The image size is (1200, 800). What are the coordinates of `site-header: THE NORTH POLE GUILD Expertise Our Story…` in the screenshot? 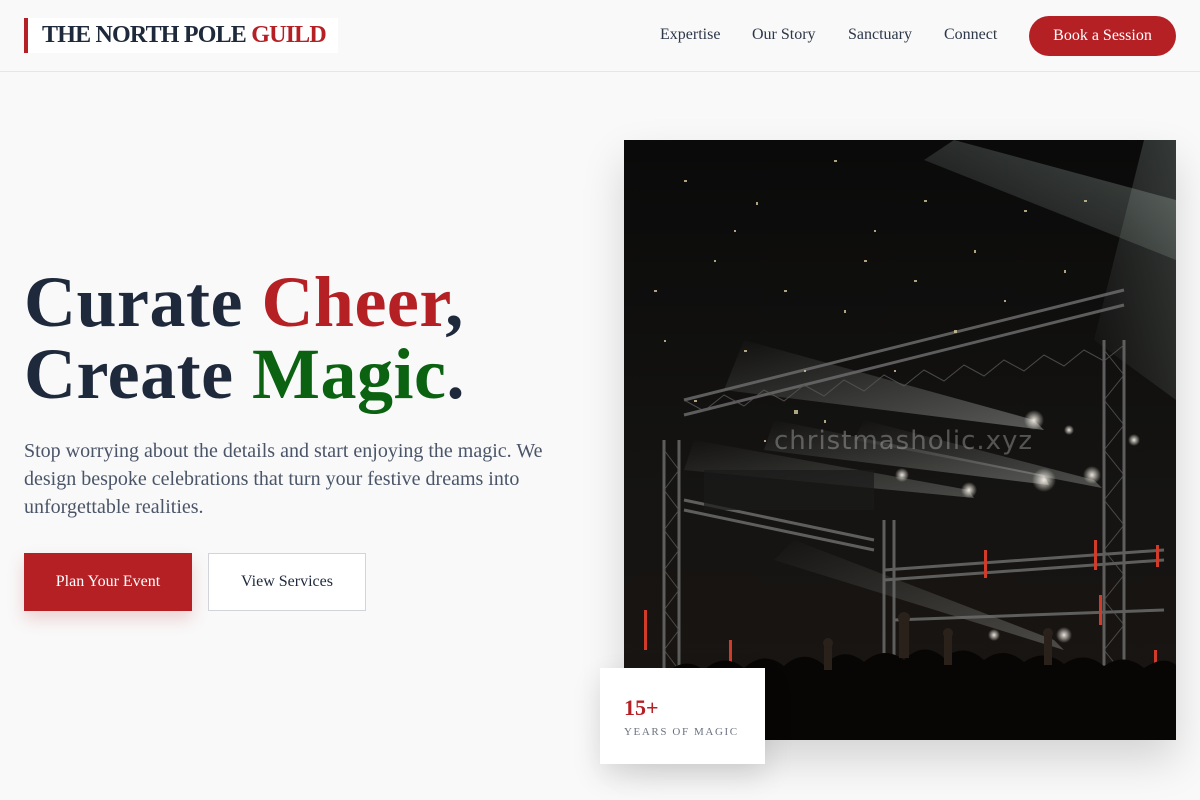 It's located at (600, 36).